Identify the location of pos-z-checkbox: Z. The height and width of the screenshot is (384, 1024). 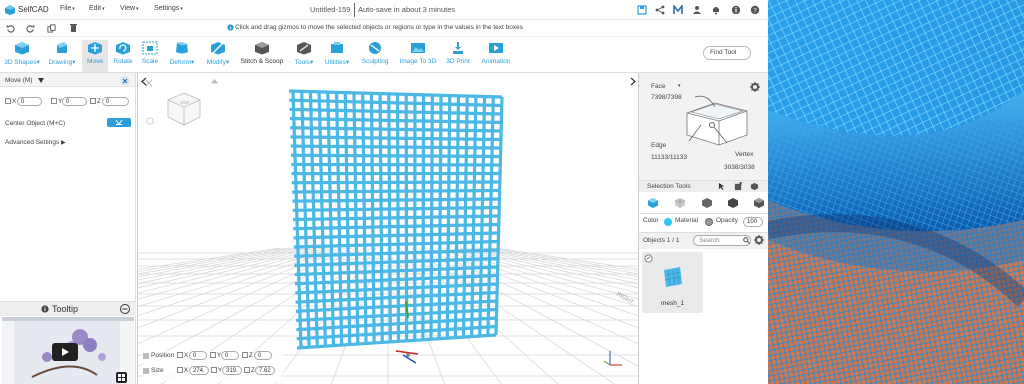
(247, 355).